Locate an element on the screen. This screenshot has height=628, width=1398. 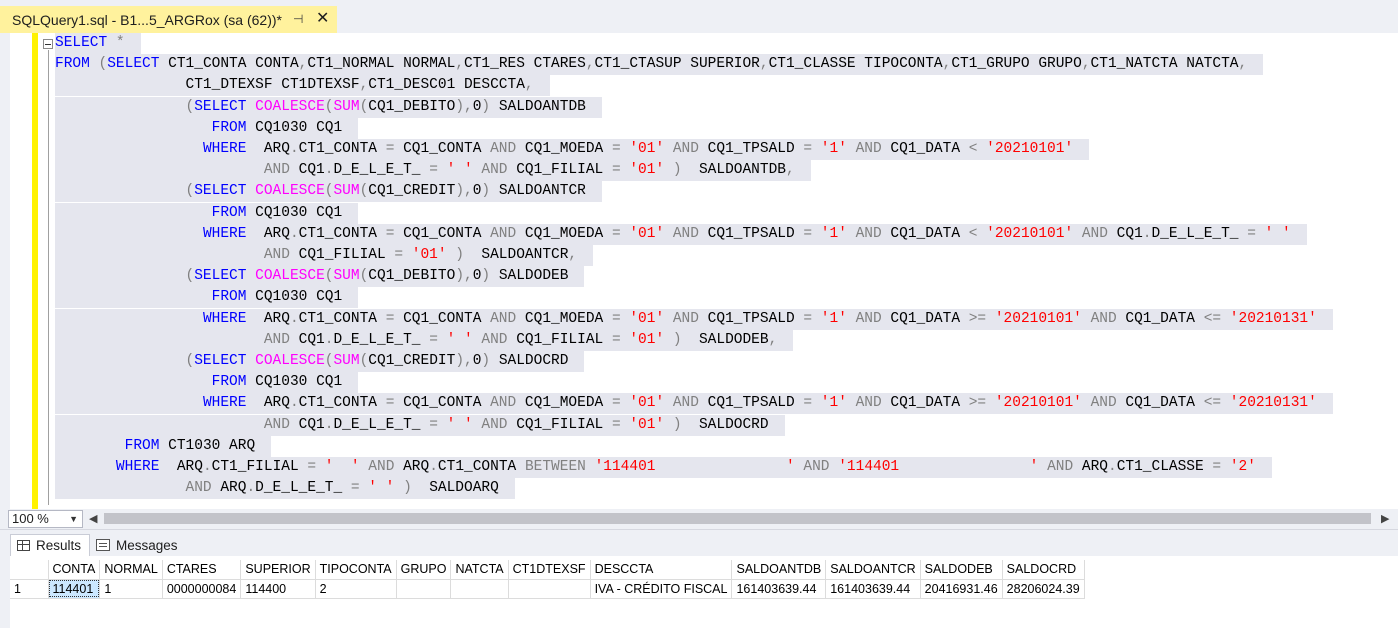
scroll-right-icon: ▶ is located at coordinates (1385, 518).